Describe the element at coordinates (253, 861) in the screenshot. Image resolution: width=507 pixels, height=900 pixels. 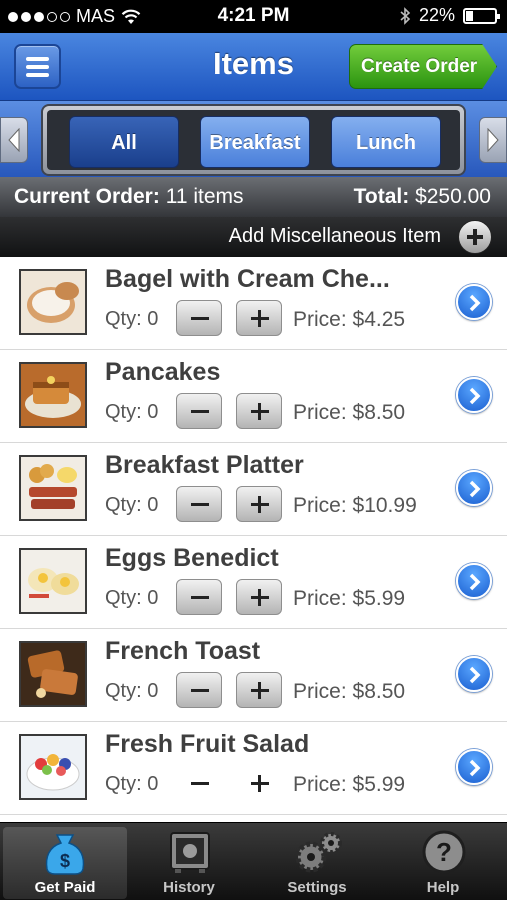
I see `tab-bar: $ Get Paid History Settings ? Help` at that location.